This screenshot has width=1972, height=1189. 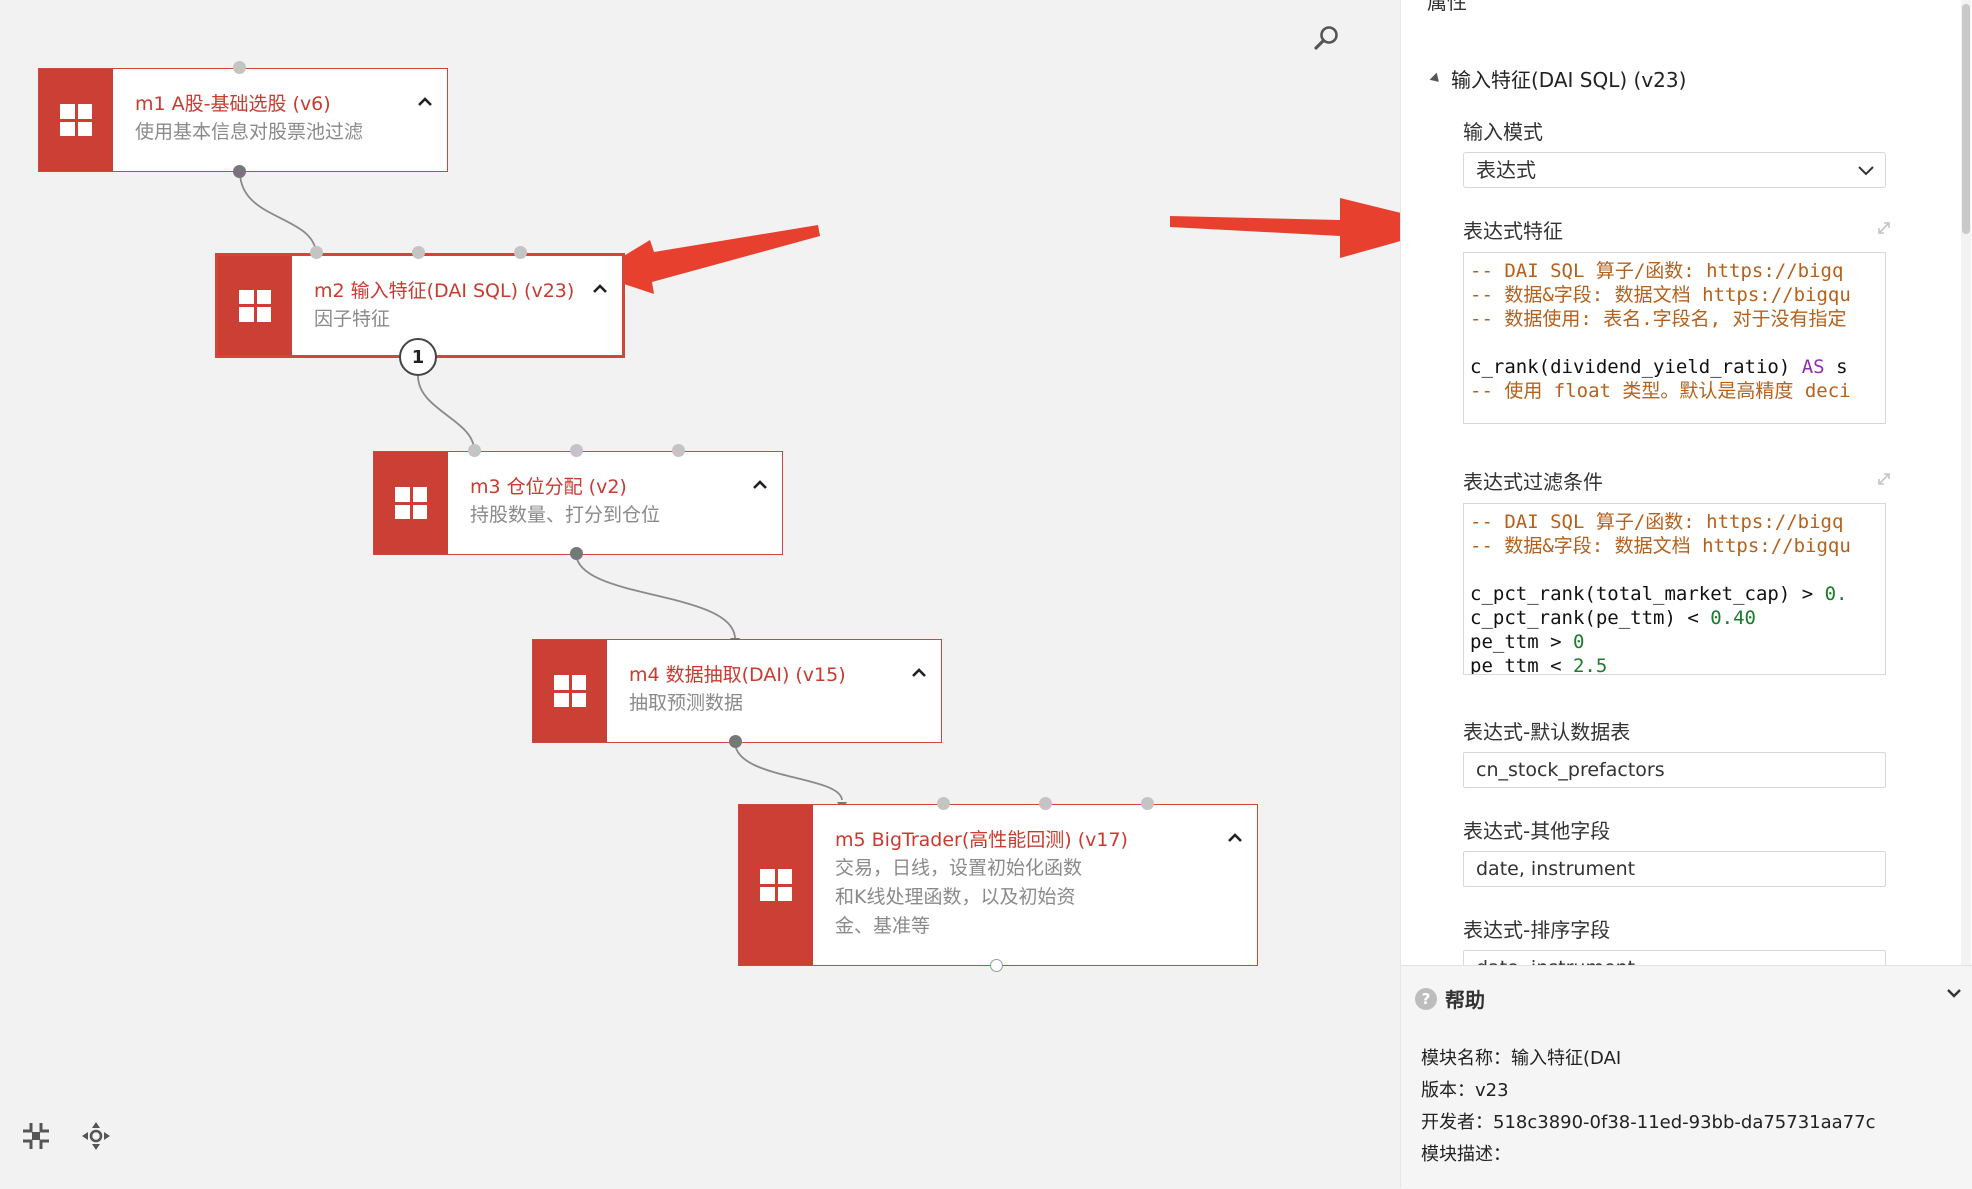 What do you see at coordinates (255, 305) in the screenshot?
I see `node-m2-icon-block` at bounding box center [255, 305].